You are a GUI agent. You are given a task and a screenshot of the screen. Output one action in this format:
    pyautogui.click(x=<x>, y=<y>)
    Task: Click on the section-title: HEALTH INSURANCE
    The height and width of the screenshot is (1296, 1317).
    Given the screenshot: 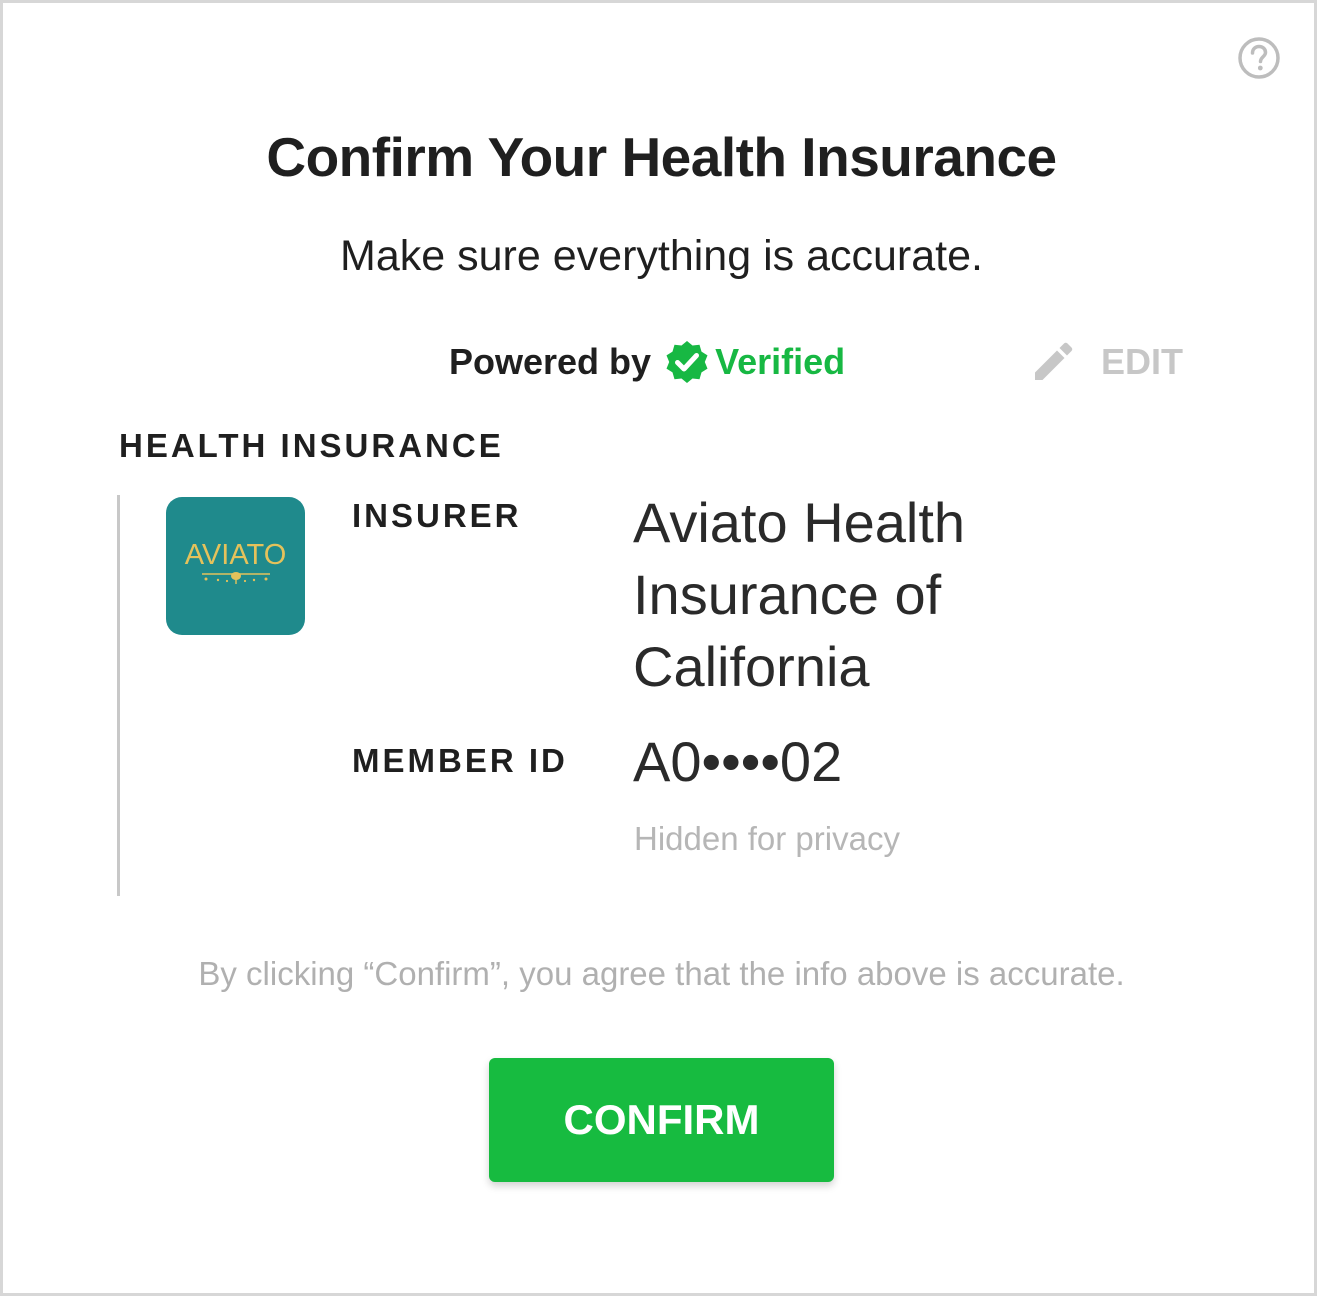 What is the action you would take?
    pyautogui.click(x=311, y=445)
    